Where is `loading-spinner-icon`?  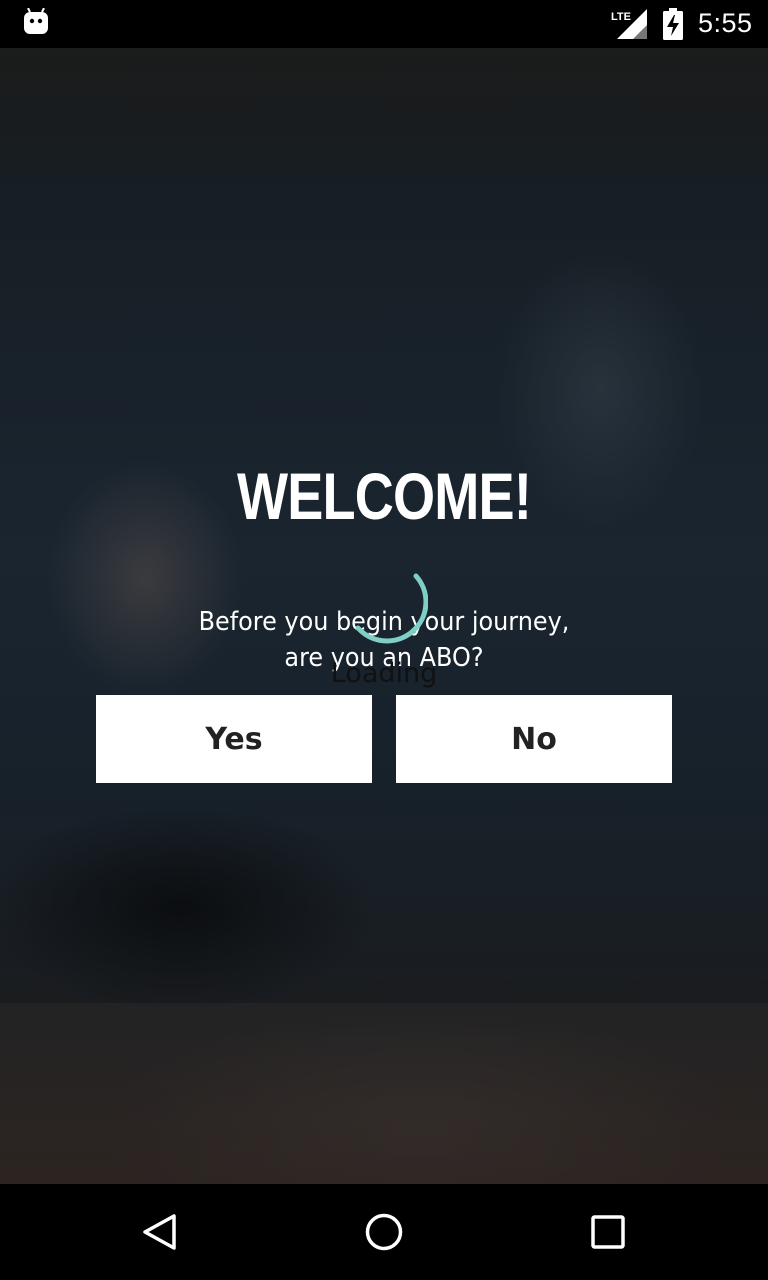 loading-spinner-icon is located at coordinates (391, 608).